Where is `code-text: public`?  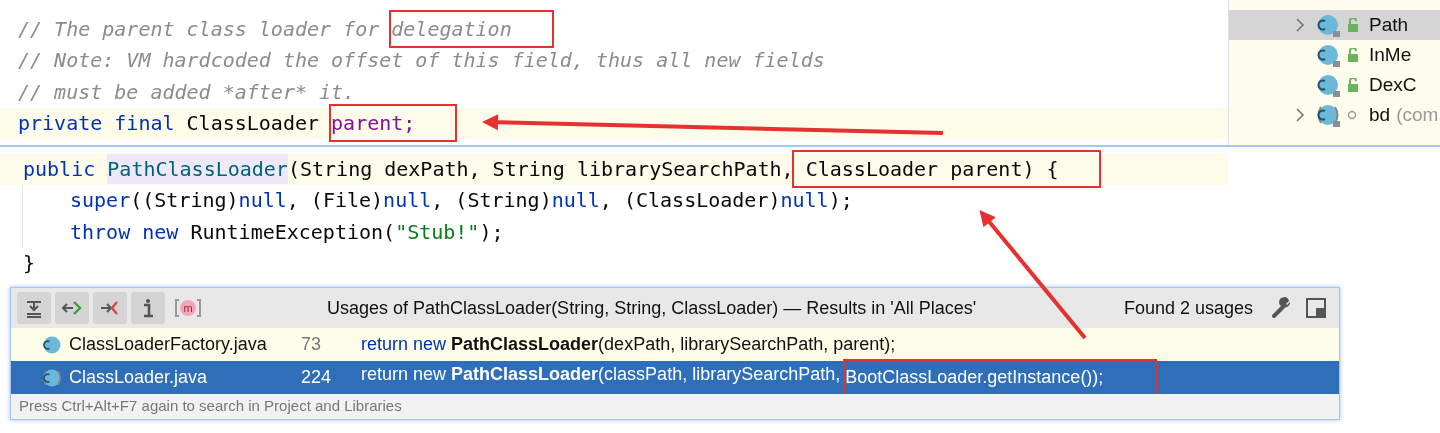 code-text: public is located at coordinates (60, 169).